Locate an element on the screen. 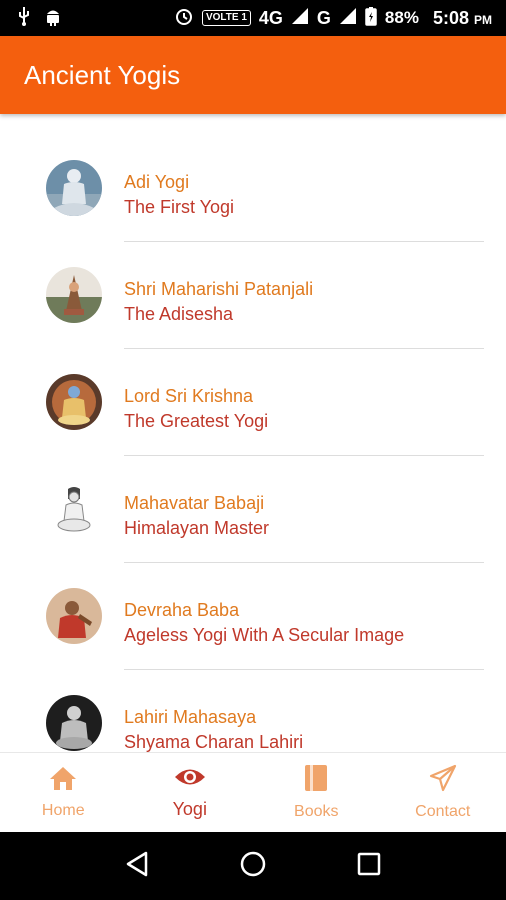 The width and height of the screenshot is (506, 900). item-subtitle: Shyama Charan Lahiri is located at coordinates (214, 742).